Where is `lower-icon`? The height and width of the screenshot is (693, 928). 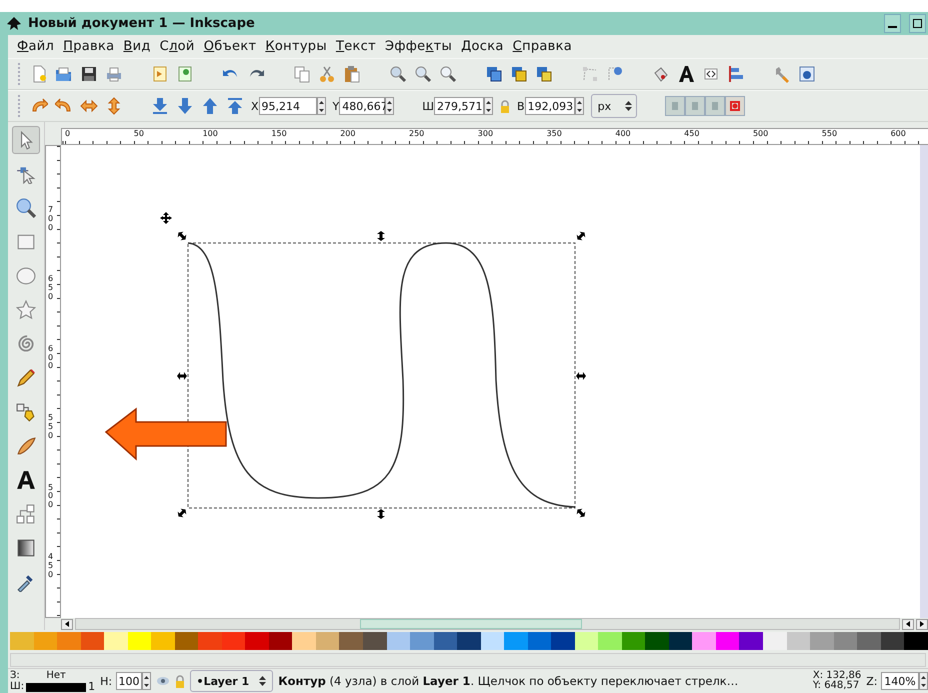 lower-icon is located at coordinates (185, 106).